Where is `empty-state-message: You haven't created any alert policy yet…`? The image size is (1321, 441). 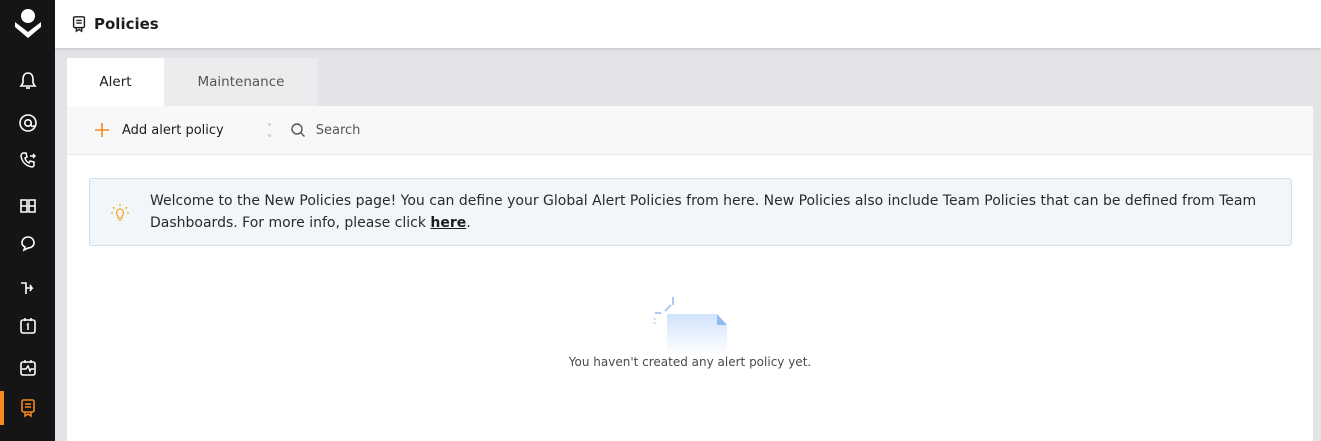 empty-state-message: You haven't created any alert policy yet… is located at coordinates (690, 362).